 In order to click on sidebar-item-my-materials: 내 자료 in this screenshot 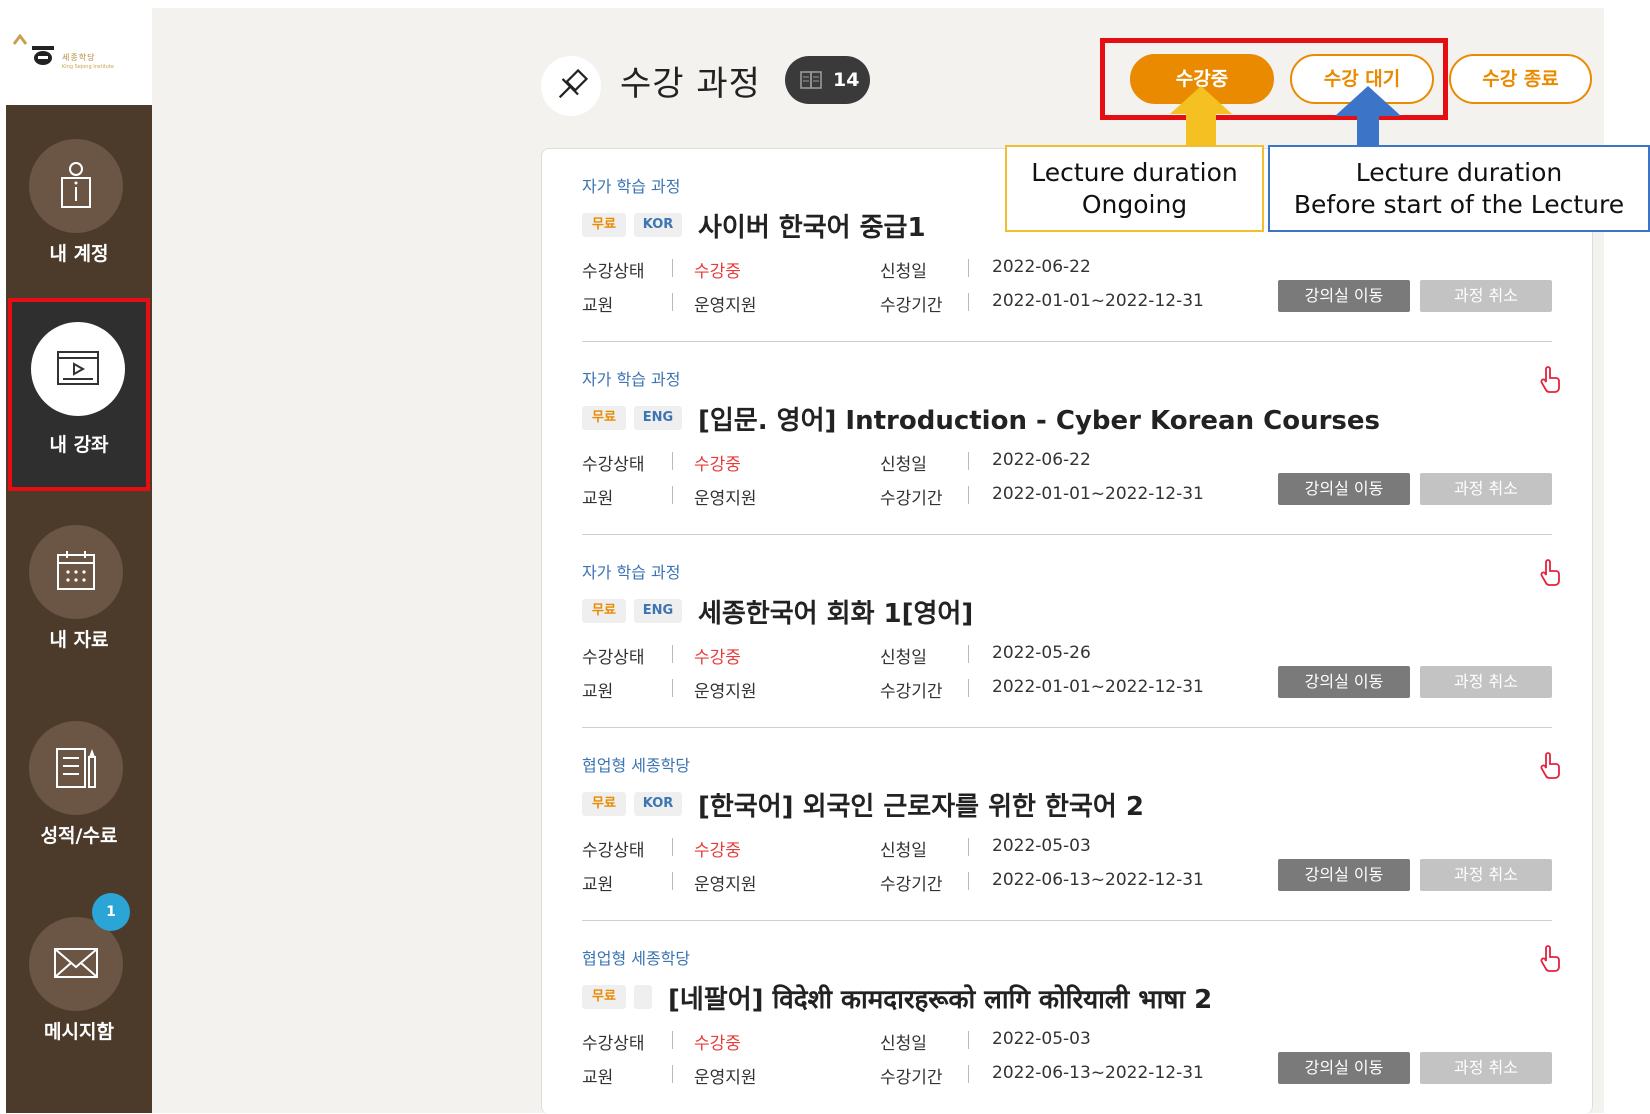, I will do `click(79, 589)`.